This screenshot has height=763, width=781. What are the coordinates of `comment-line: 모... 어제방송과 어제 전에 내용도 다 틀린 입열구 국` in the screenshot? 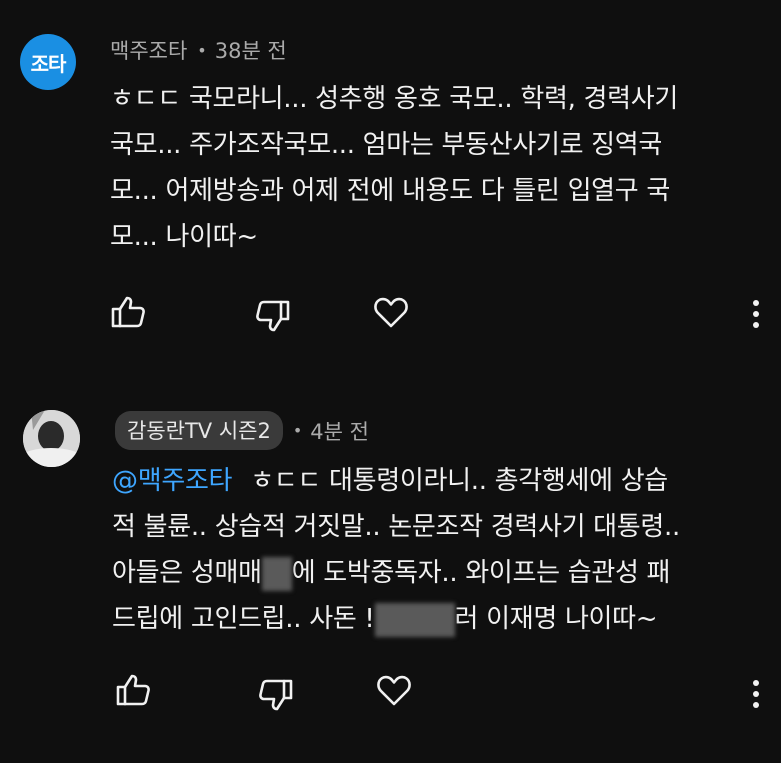 It's located at (390, 191).